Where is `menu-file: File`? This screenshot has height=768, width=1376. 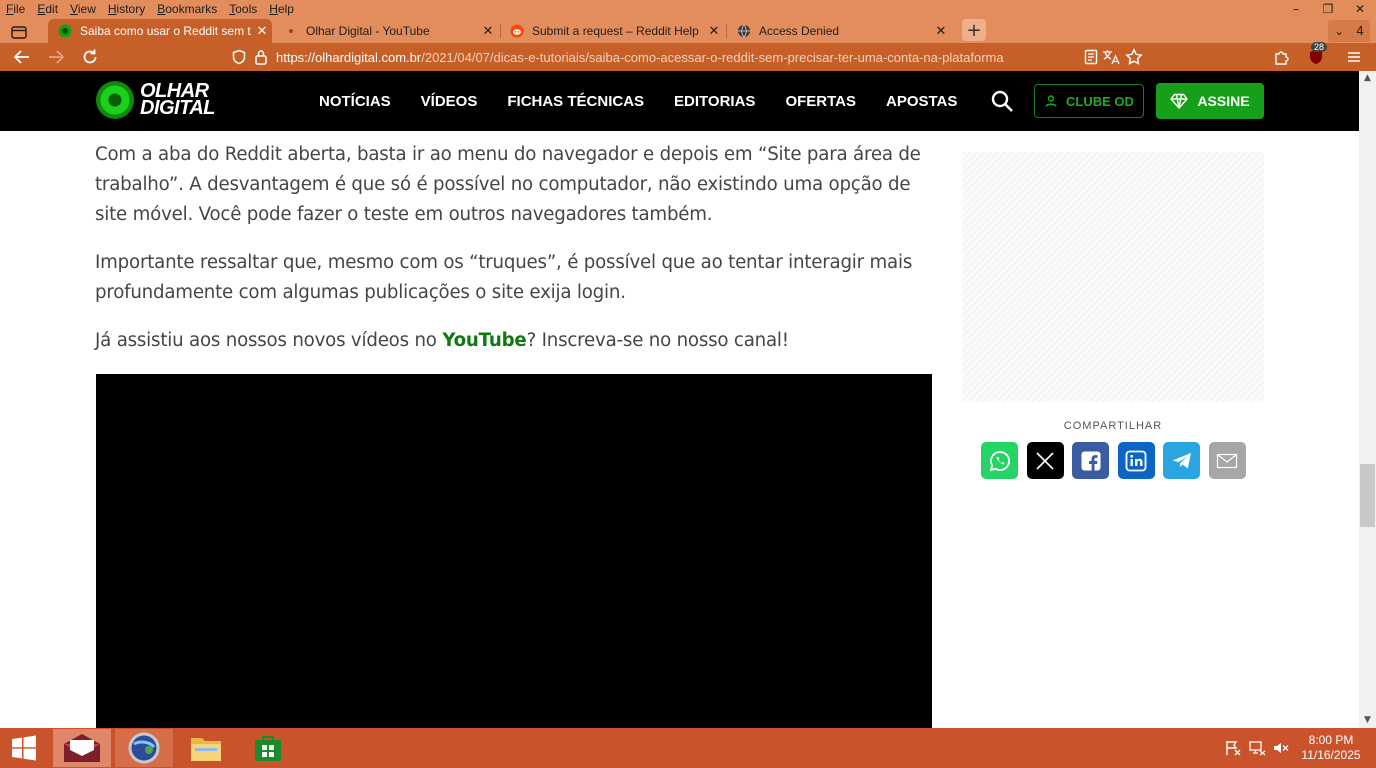 menu-file: File is located at coordinates (15, 9).